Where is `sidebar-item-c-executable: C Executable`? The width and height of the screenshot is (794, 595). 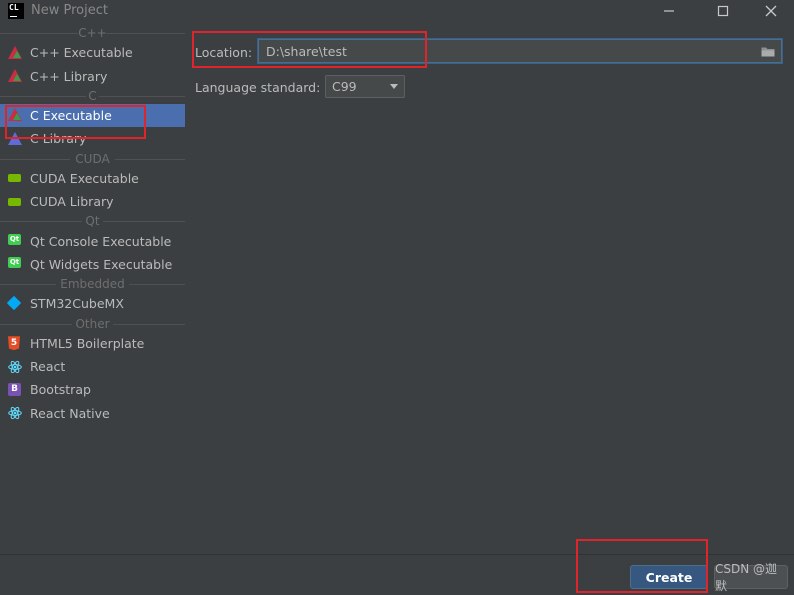
sidebar-item-c-executable: C Executable is located at coordinates (92, 115).